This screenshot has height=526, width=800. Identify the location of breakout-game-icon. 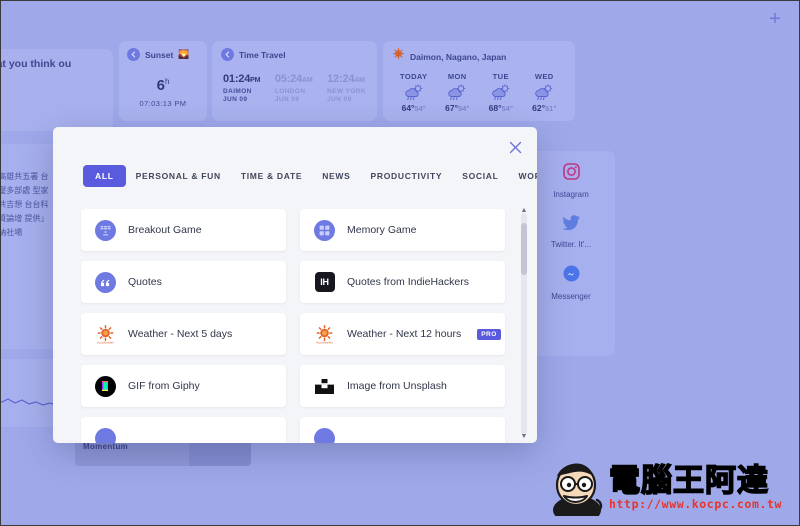
(105, 230).